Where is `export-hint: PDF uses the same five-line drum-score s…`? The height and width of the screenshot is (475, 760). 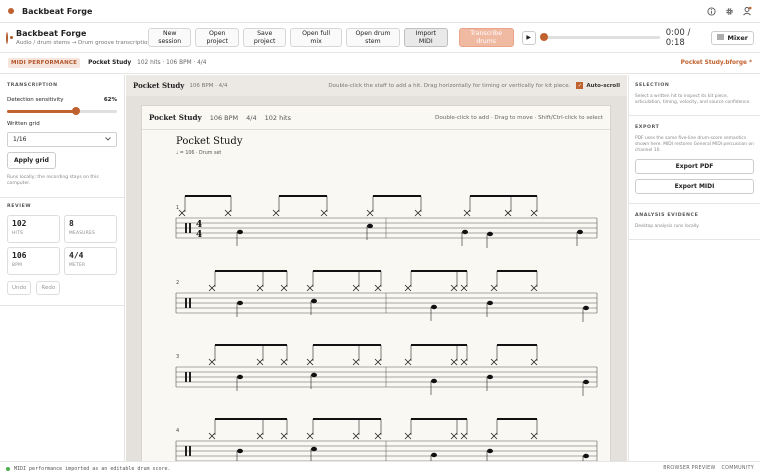 export-hint: PDF uses the same five-line drum-score s… is located at coordinates (694, 144).